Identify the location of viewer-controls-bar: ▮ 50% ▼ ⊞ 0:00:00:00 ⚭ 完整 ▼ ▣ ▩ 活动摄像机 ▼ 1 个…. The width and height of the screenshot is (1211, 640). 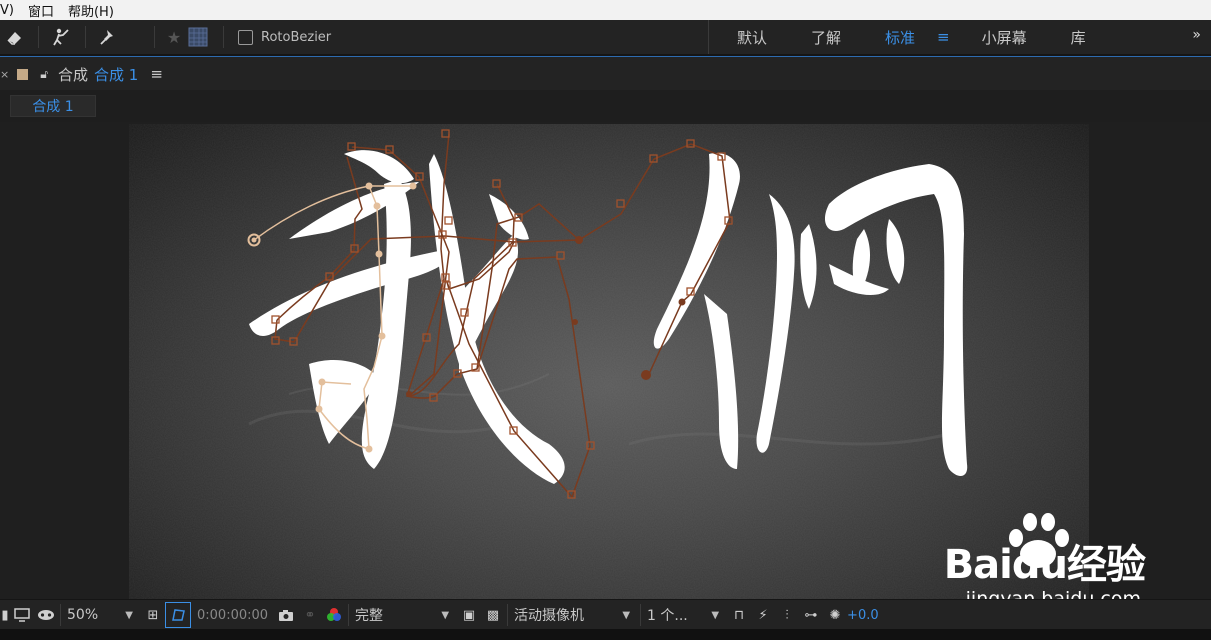
(605, 614).